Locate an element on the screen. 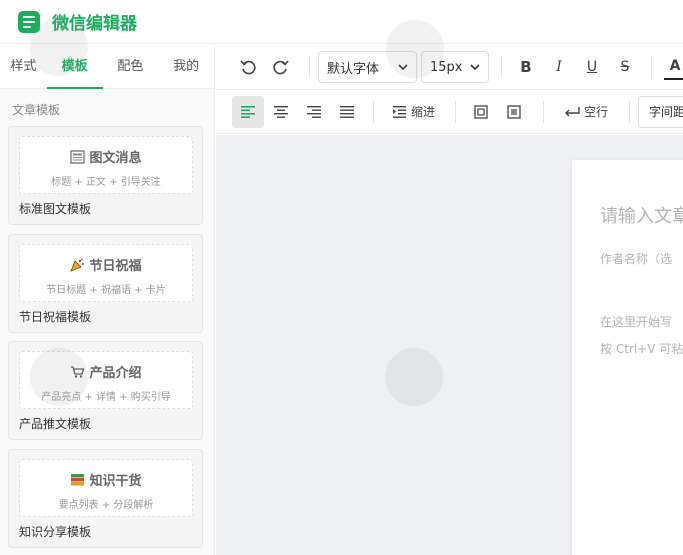  font-color-button: A is located at coordinates (673, 67).